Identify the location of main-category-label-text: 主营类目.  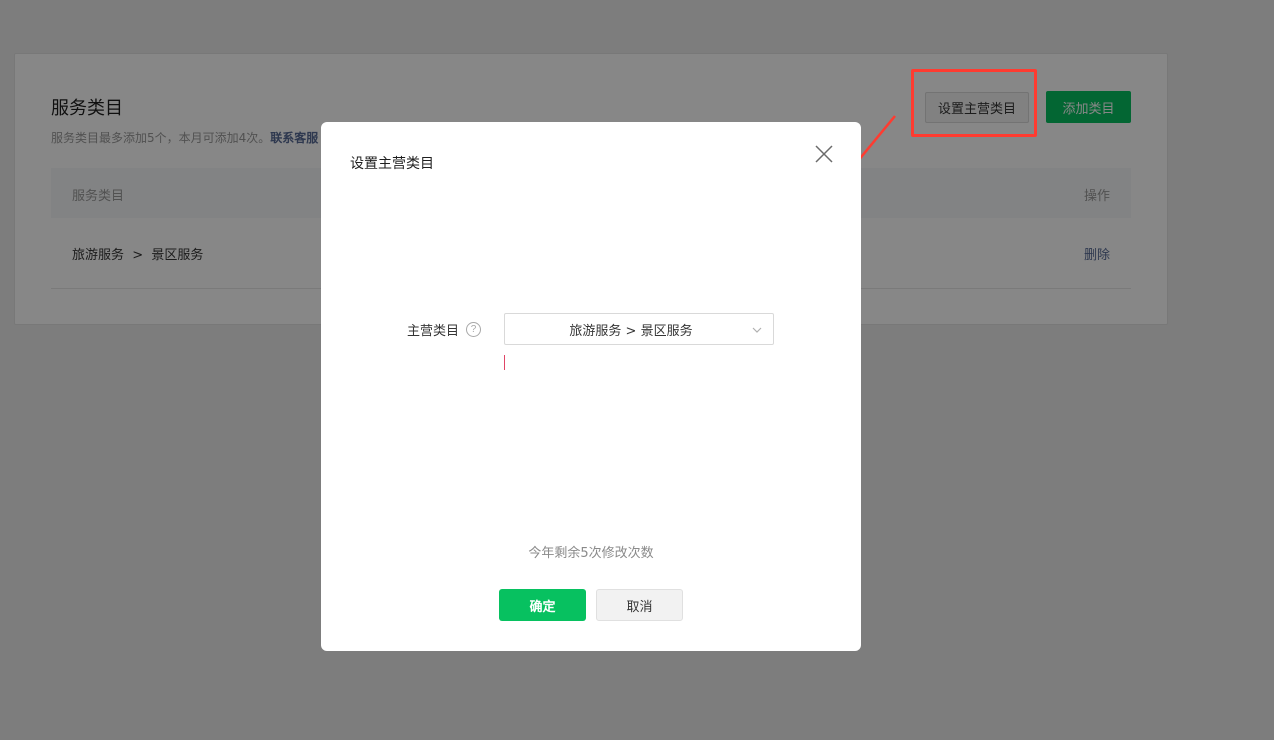
(433, 331).